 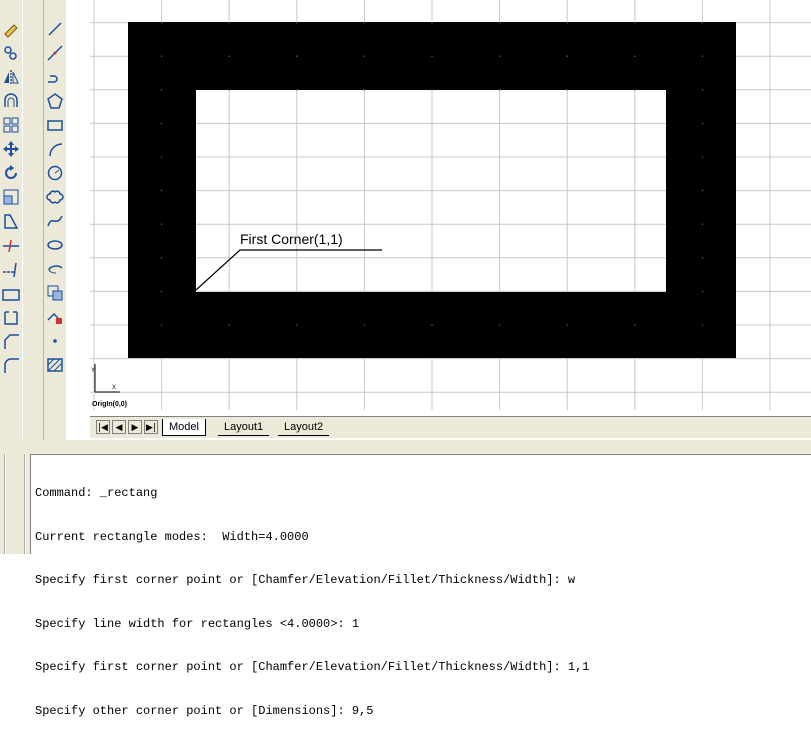 I want to click on first-tab-button: |◀, so click(x=103, y=427).